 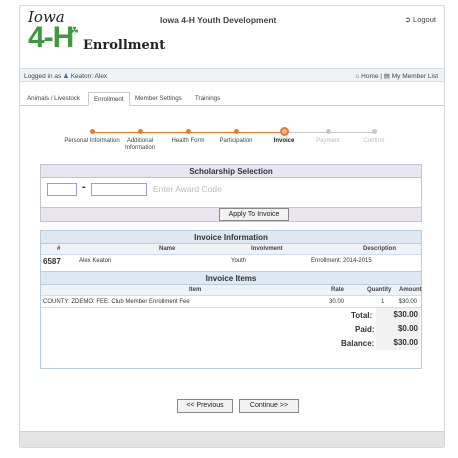 What do you see at coordinates (358, 343) in the screenshot?
I see `balance-label: Balance:` at bounding box center [358, 343].